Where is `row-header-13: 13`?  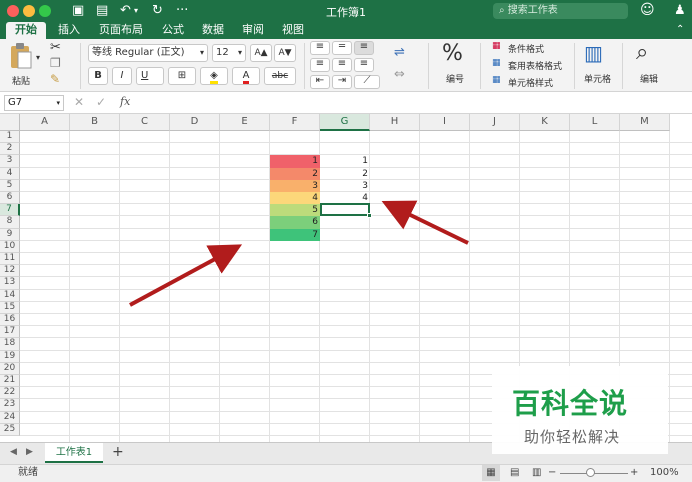 row-header-13: 13 is located at coordinates (10, 283).